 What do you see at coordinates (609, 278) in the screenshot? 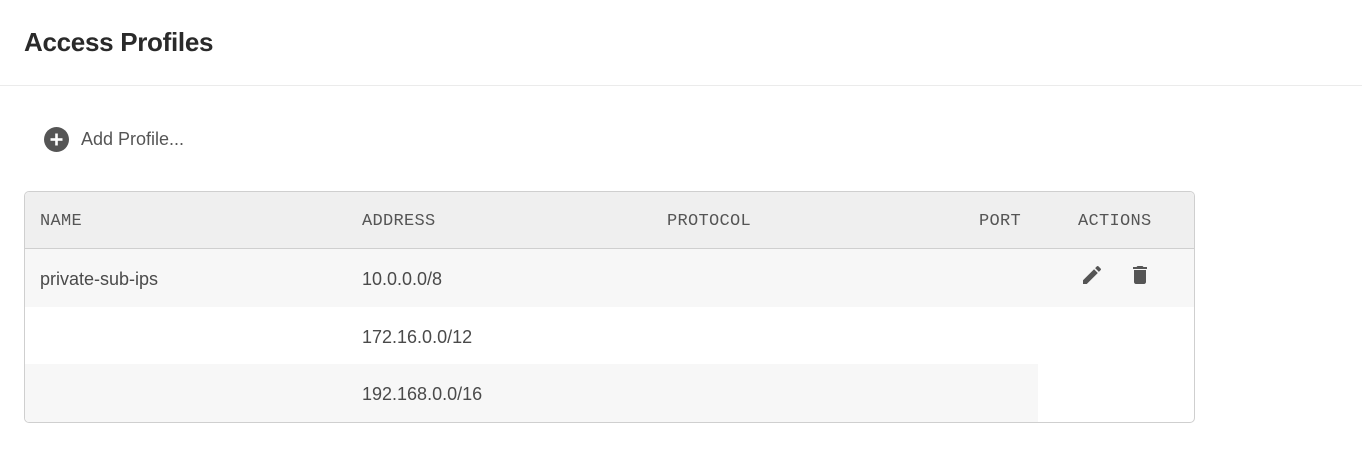
I see `table-row: private-sub-ips 10.0.0.0/8` at bounding box center [609, 278].